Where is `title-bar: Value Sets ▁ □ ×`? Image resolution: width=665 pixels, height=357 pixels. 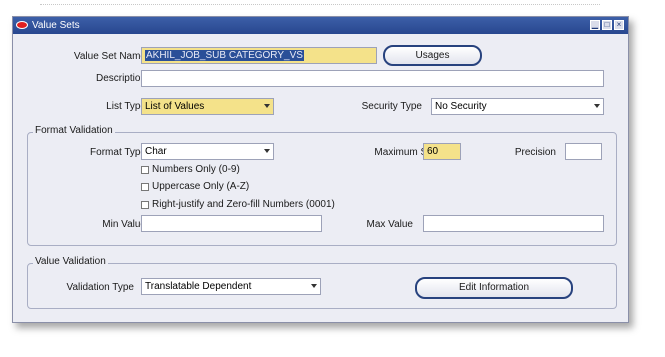
title-bar: Value Sets ▁ □ × is located at coordinates (320, 25).